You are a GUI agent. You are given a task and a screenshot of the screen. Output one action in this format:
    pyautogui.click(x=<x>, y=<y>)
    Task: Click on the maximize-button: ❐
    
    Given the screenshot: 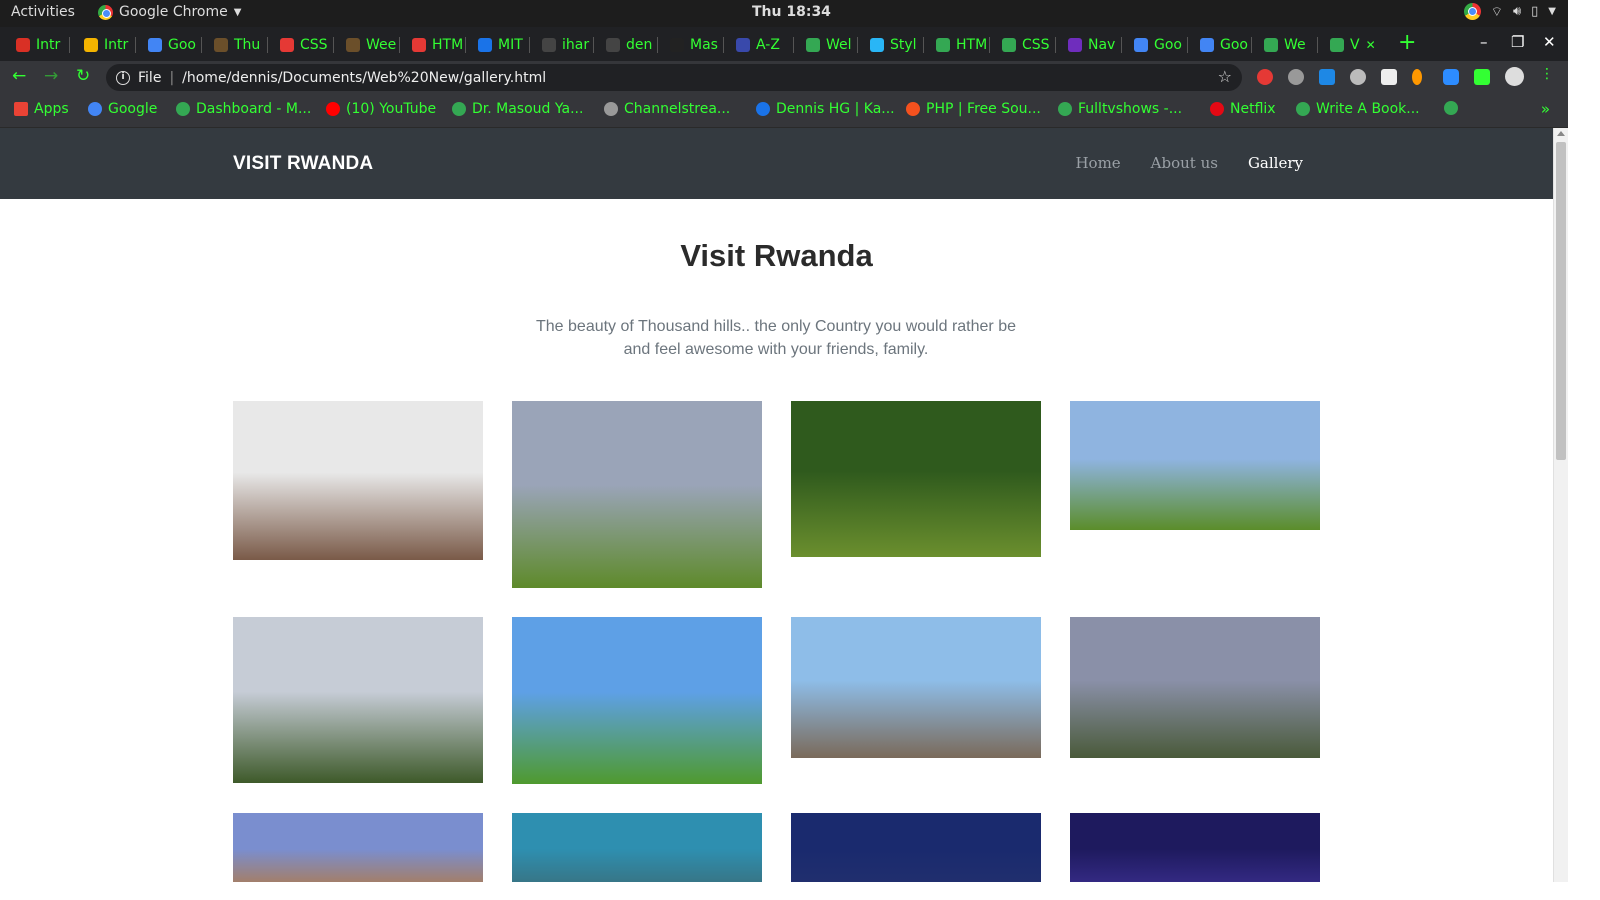 What is the action you would take?
    pyautogui.click(x=1517, y=42)
    